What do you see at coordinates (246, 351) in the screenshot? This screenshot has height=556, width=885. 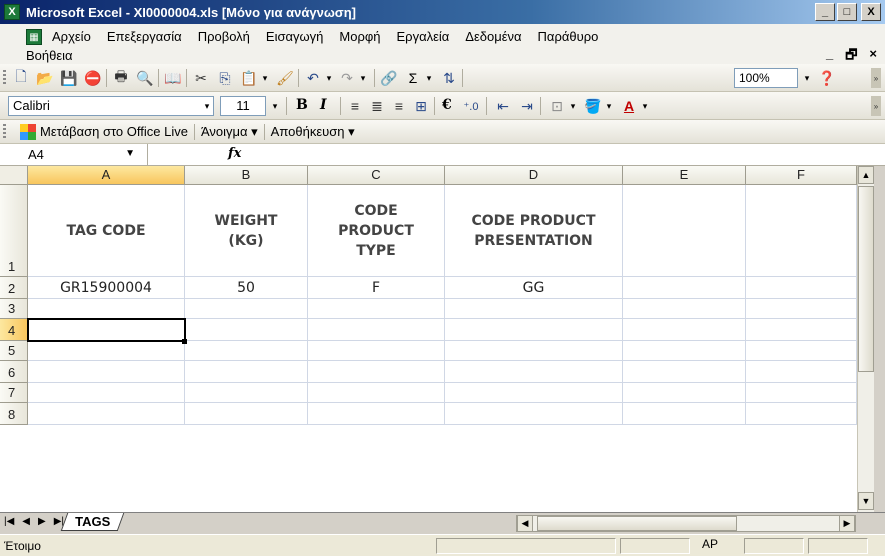 I see `cell-b5` at bounding box center [246, 351].